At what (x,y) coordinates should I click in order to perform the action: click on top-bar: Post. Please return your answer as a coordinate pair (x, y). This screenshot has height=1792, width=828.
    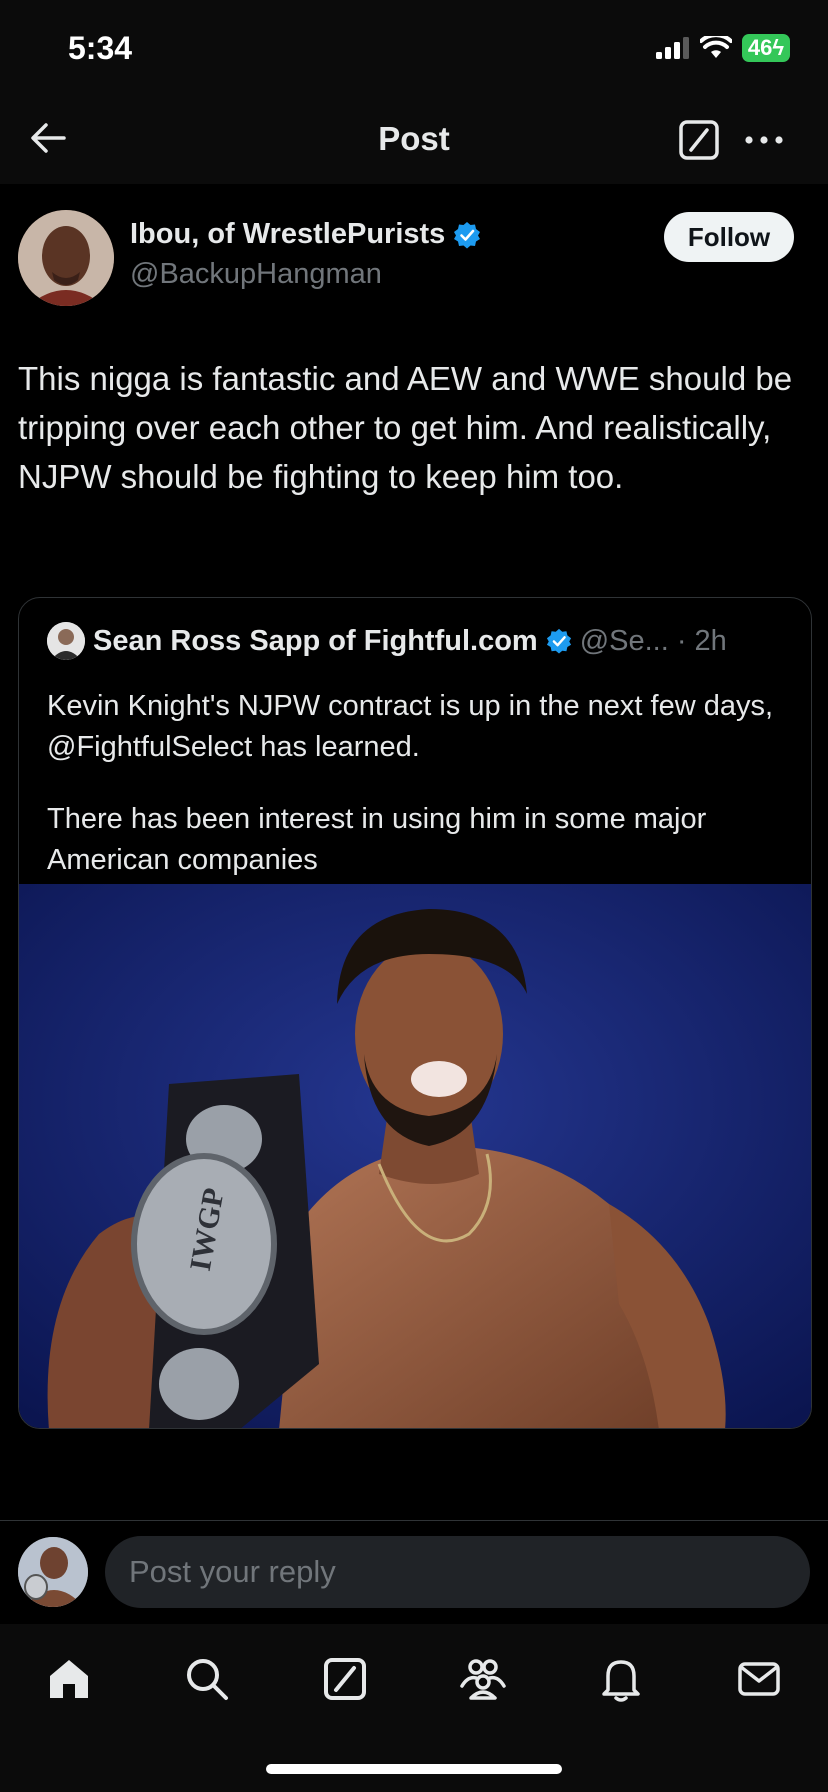
    Looking at the image, I should click on (414, 138).